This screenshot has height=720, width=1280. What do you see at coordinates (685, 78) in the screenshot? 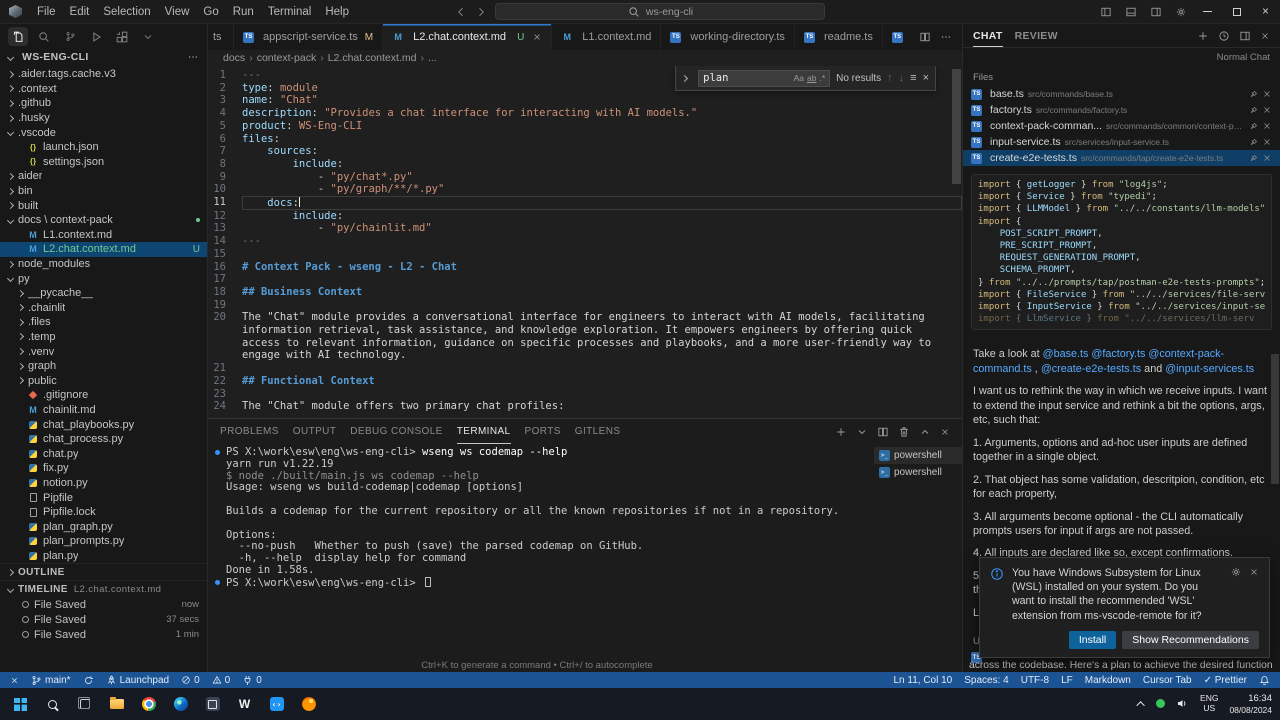
I see `toggle-replace-icon` at bounding box center [685, 78].